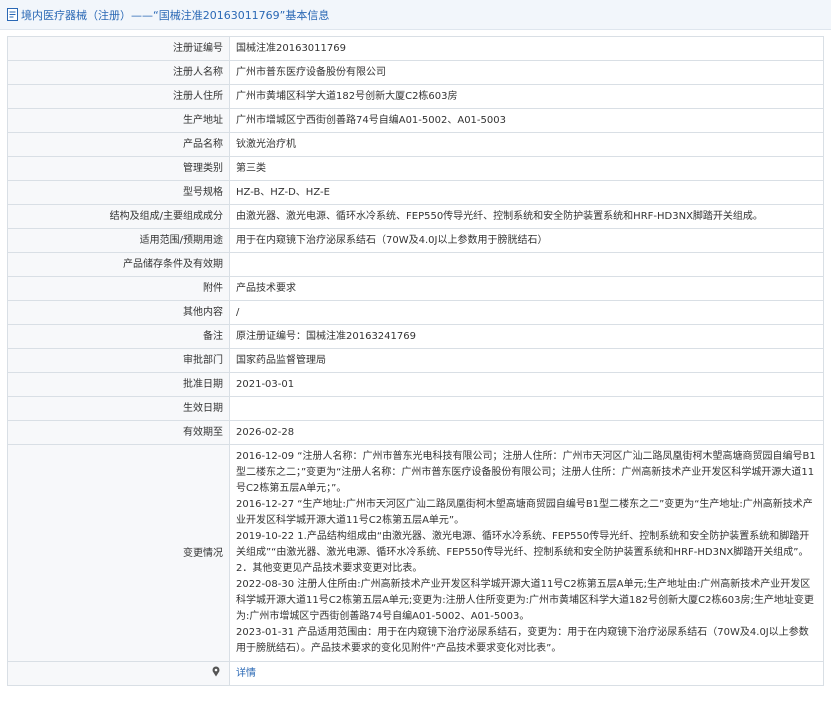 The width and height of the screenshot is (831, 713). Describe the element at coordinates (246, 673) in the screenshot. I see `detail-link: 详情` at that location.